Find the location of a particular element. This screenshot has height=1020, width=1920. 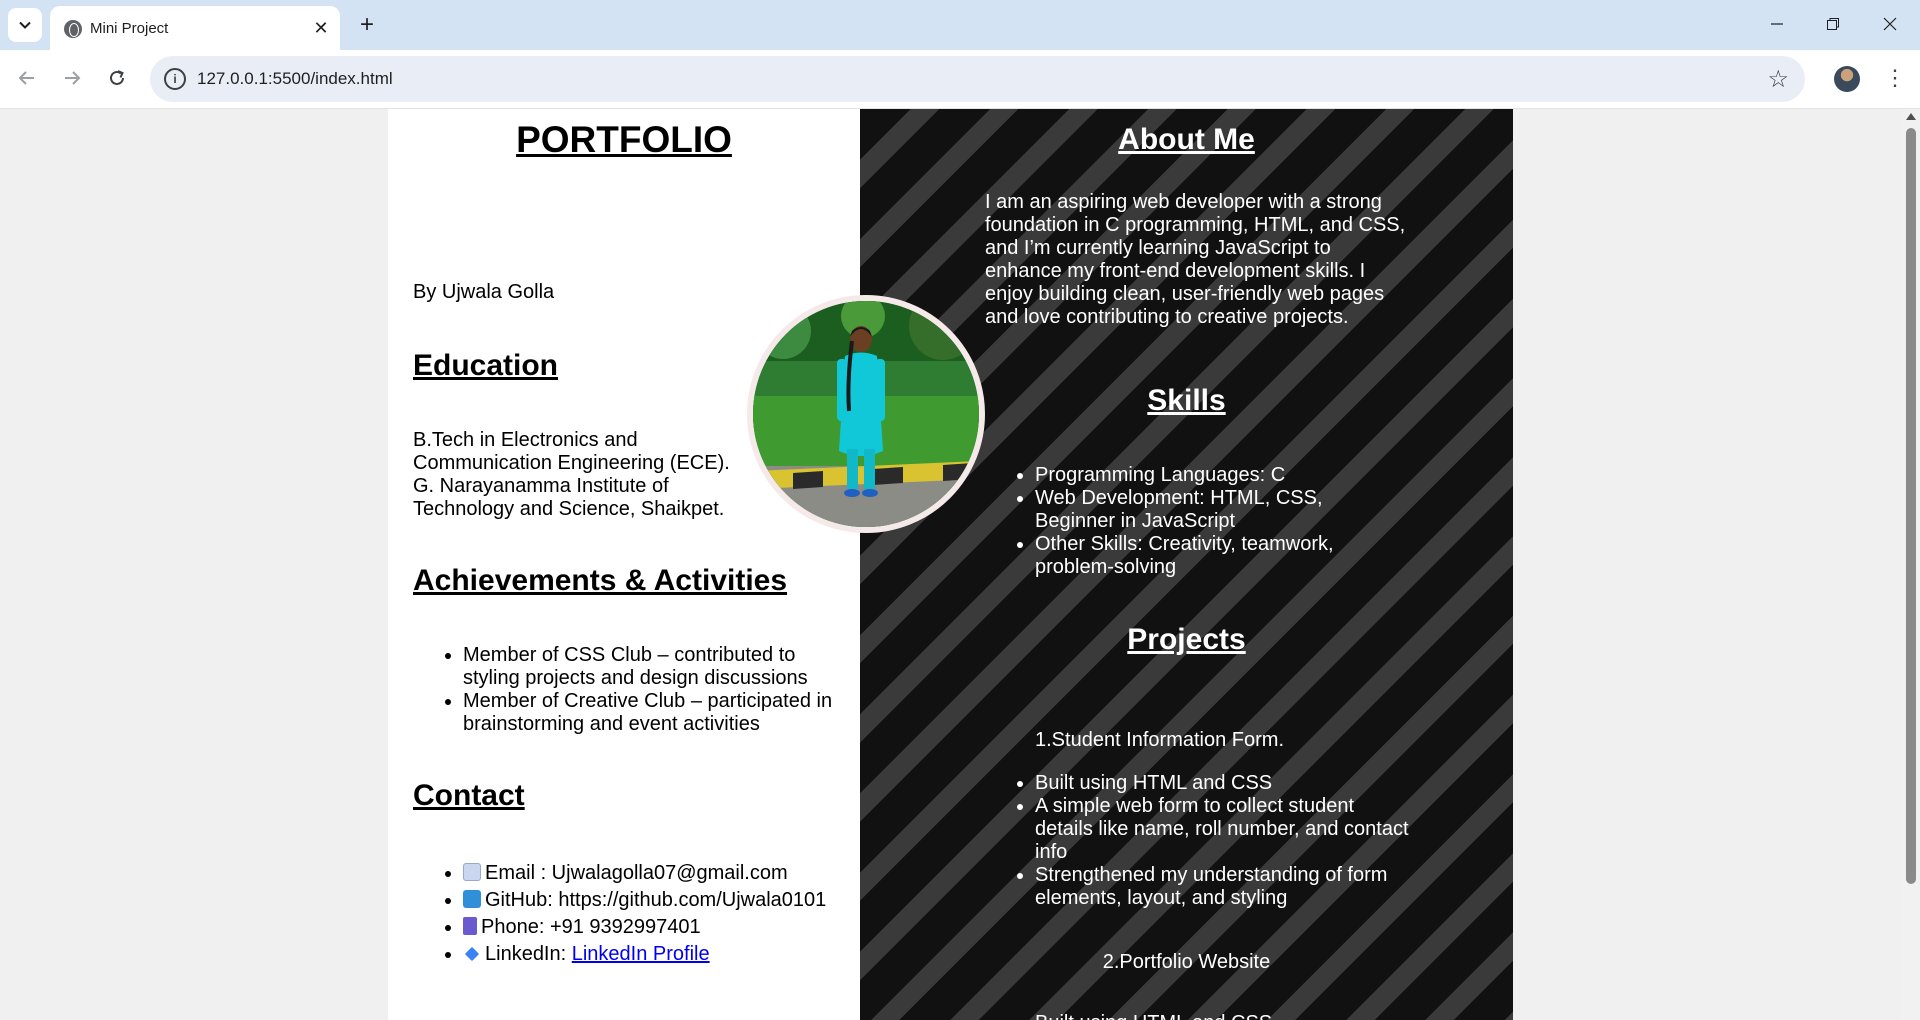

project1-title: 1.Student Information Form. is located at coordinates (1160, 740).